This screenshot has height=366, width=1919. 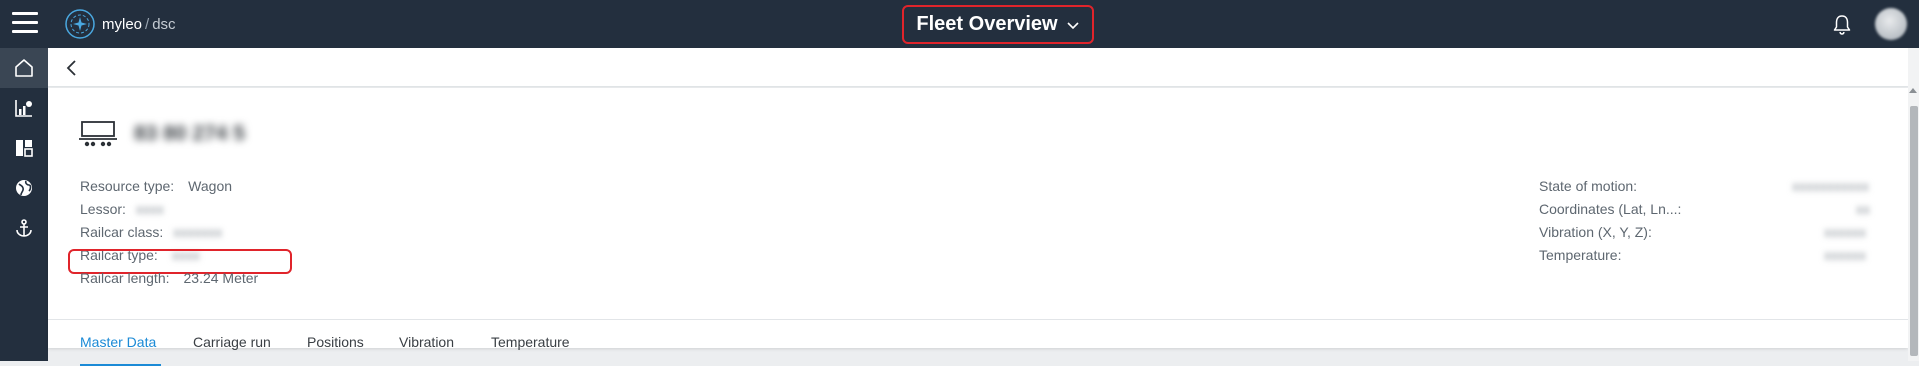 I want to click on sidebar-item-anchor, so click(x=24, y=228).